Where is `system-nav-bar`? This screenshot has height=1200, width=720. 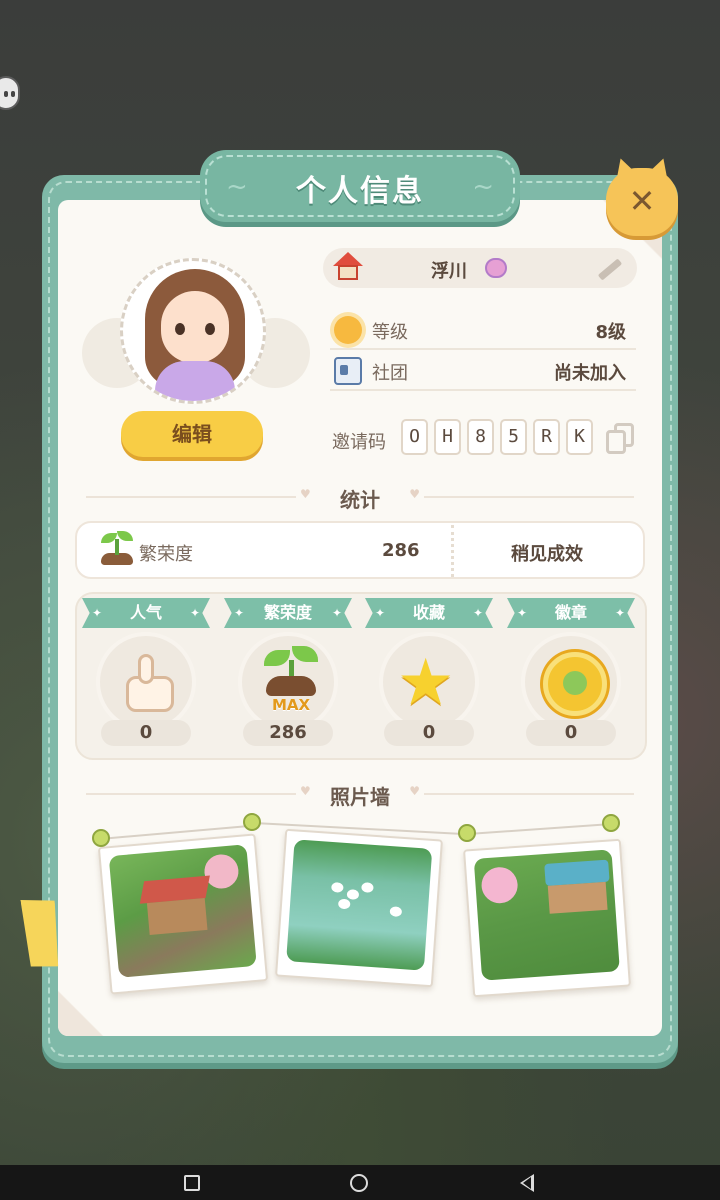
system-nav-bar is located at coordinates (360, 1182).